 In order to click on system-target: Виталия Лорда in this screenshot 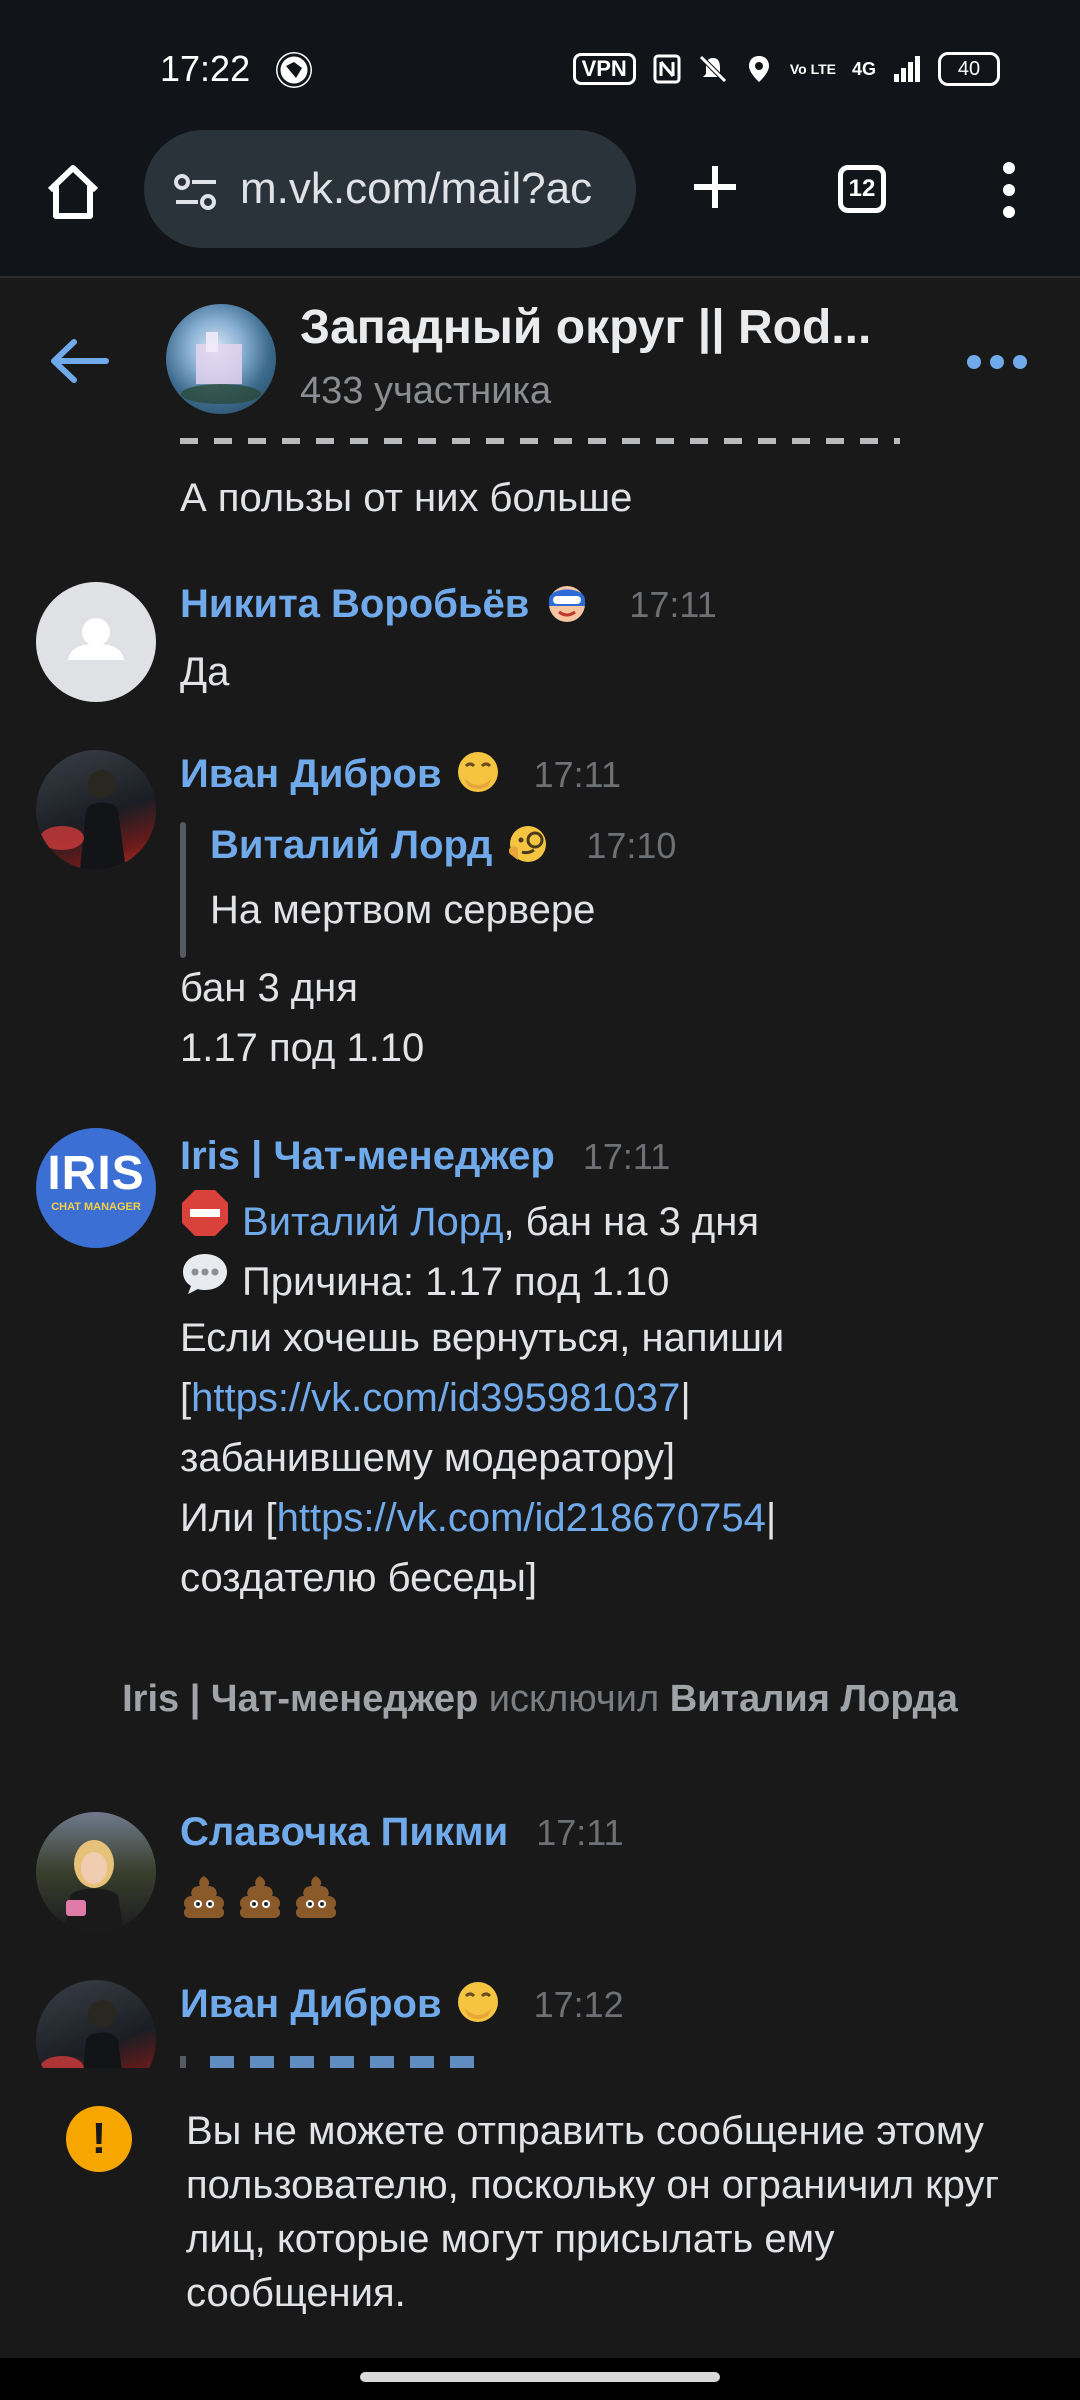, I will do `click(814, 1699)`.